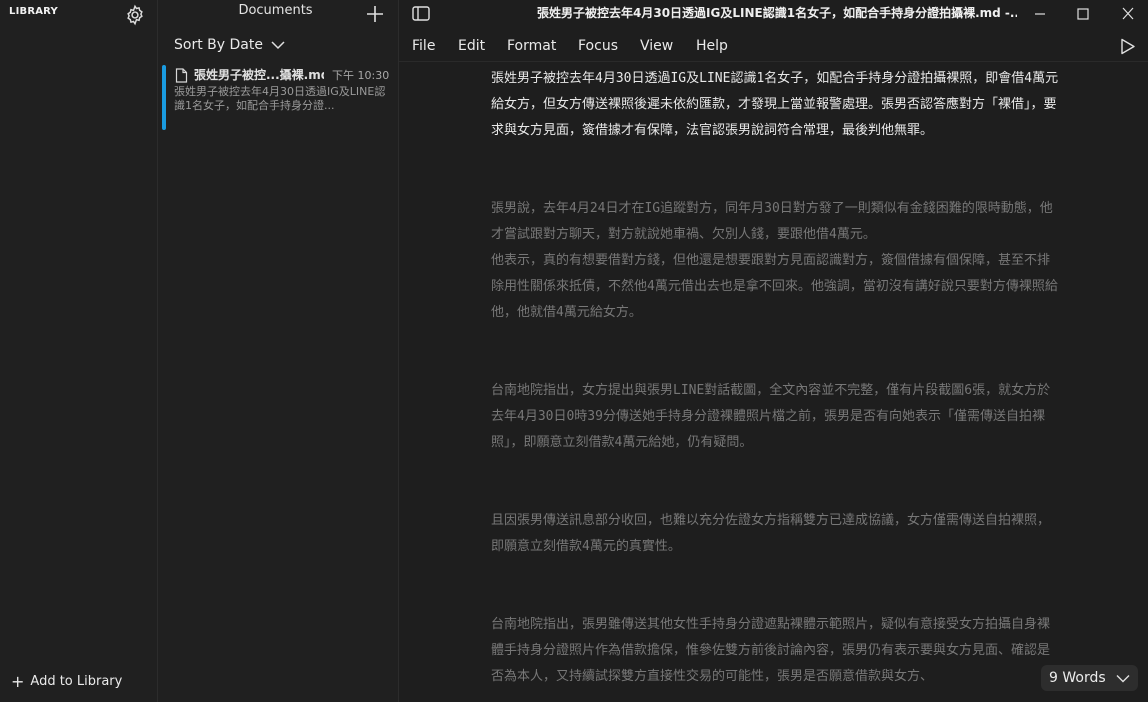 This screenshot has height=702, width=1148. I want to click on document-name: 張姓男子被控...攝裸.md, so click(259, 75).